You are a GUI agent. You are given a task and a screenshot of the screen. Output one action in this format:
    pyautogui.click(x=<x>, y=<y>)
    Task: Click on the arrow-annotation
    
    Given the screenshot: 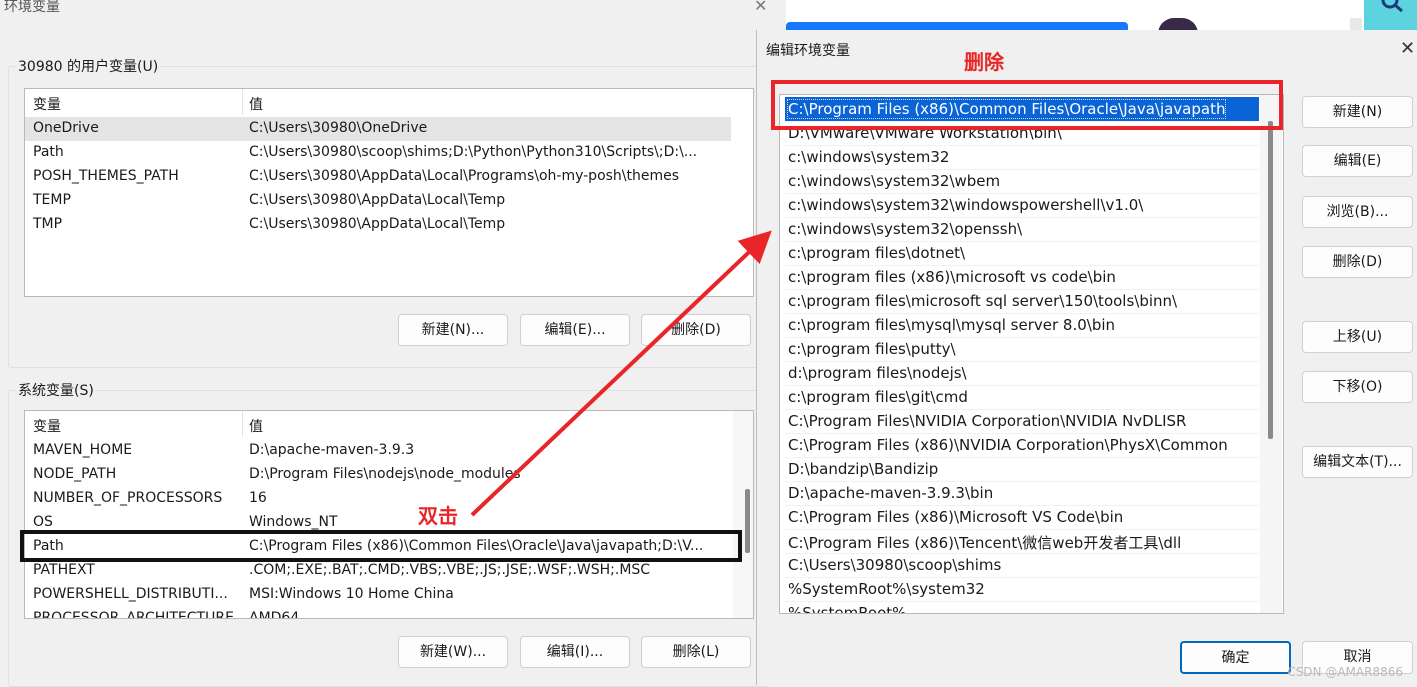 What is the action you would take?
    pyautogui.click(x=621, y=373)
    